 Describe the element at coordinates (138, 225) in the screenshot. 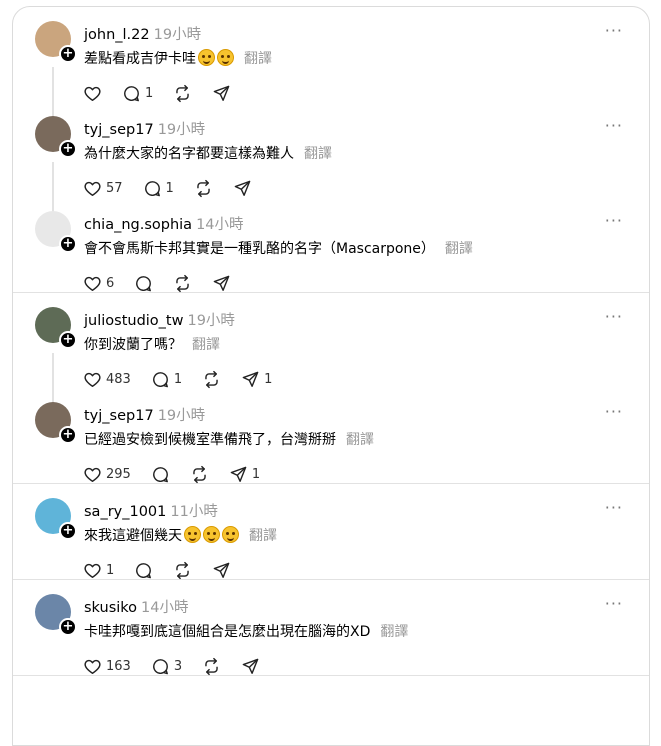

I see `username-link: chia_ng.sophia` at that location.